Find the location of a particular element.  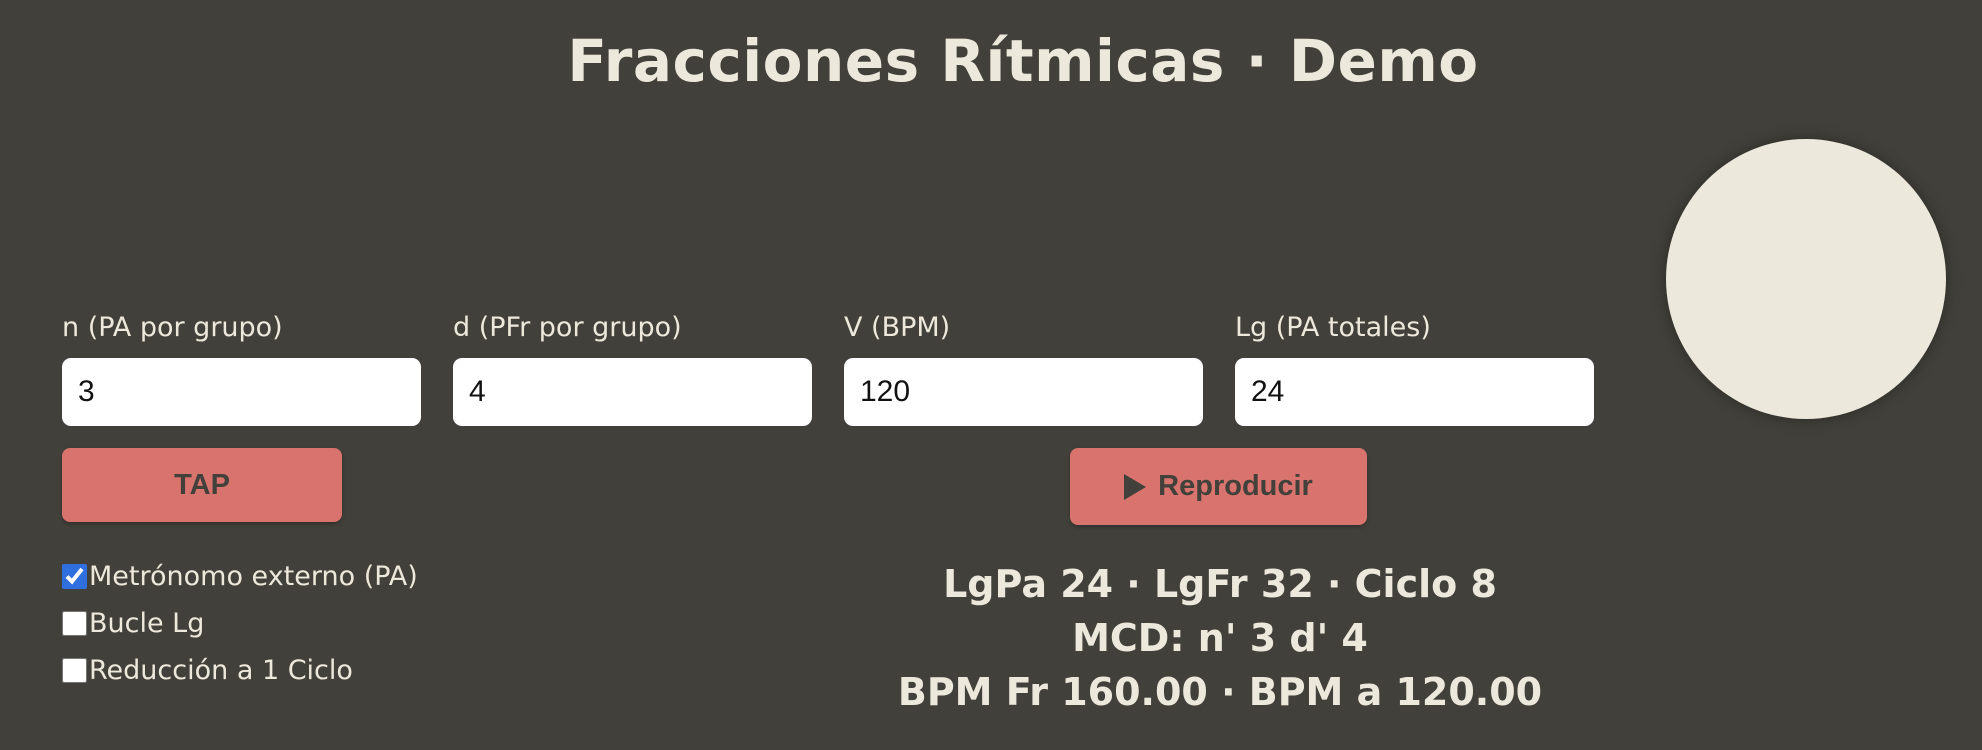

stats-gcd: MCD: n' 3 d' 4 is located at coordinates (1220, 638).